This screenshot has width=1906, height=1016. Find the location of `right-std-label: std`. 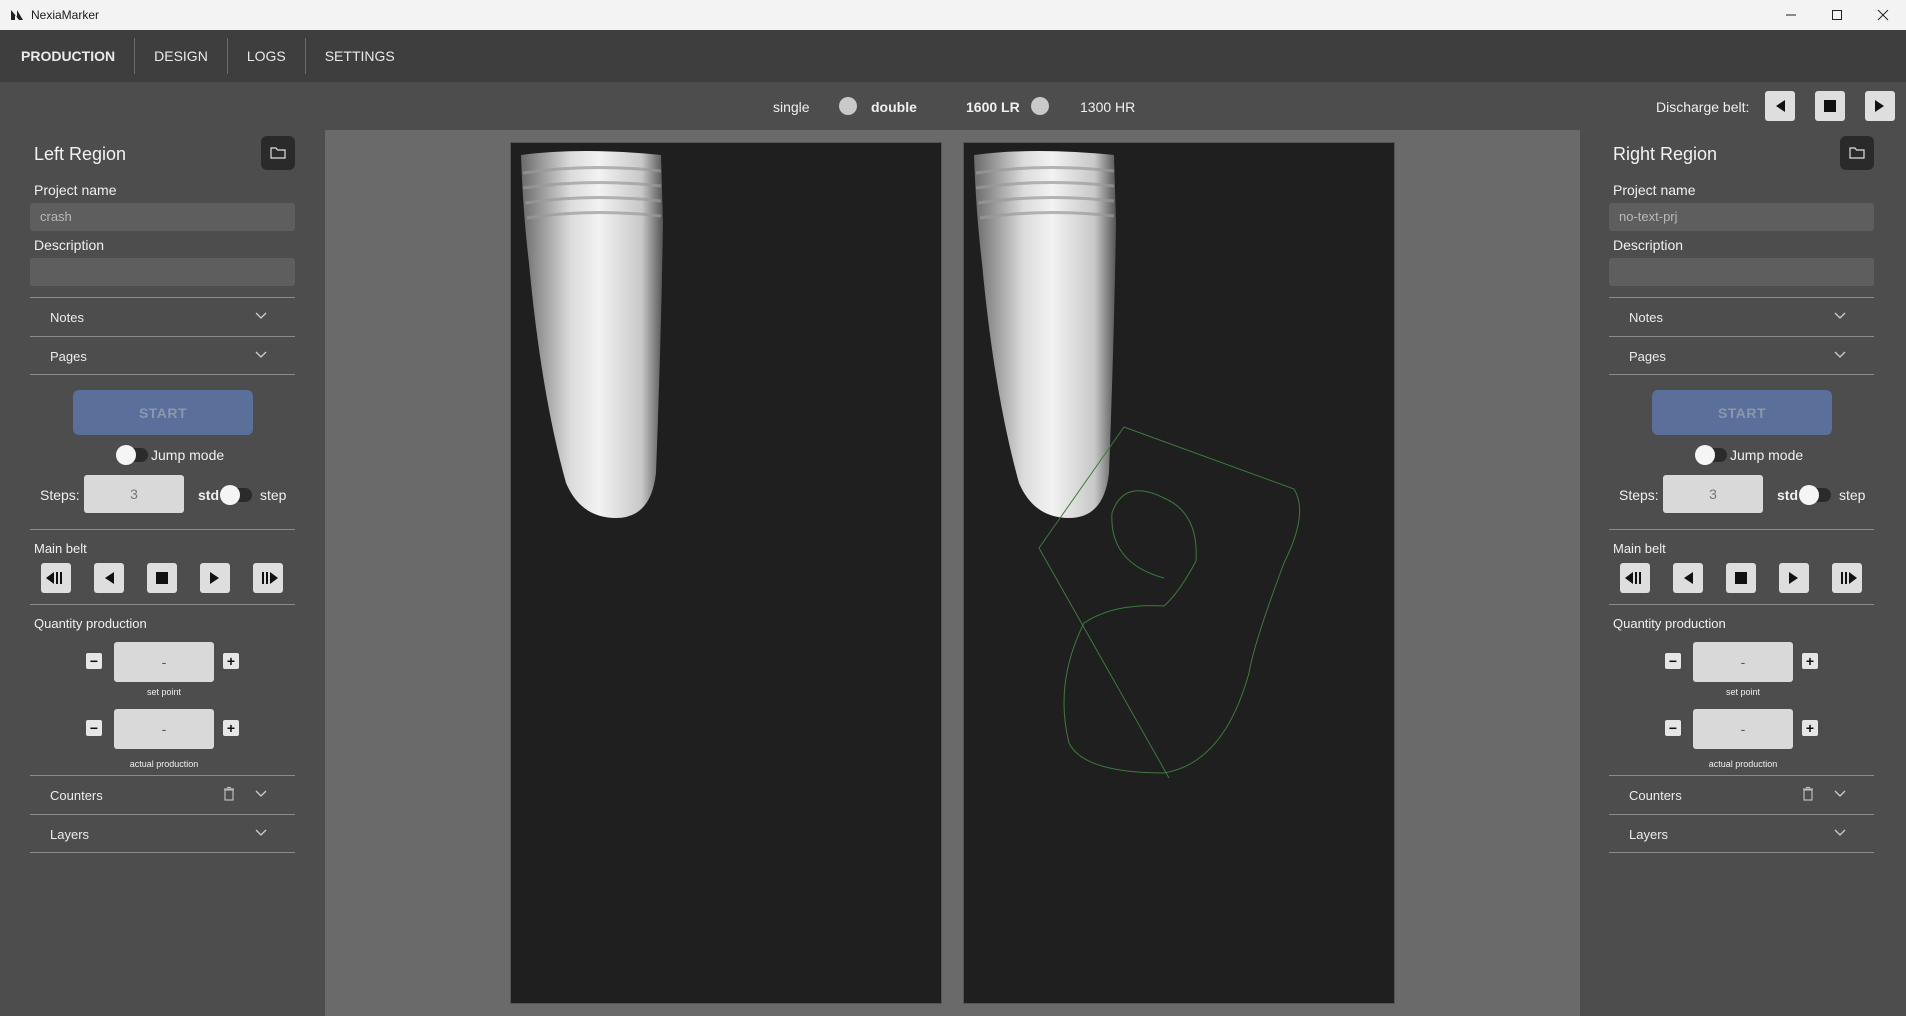

right-std-label: std is located at coordinates (1787, 495).